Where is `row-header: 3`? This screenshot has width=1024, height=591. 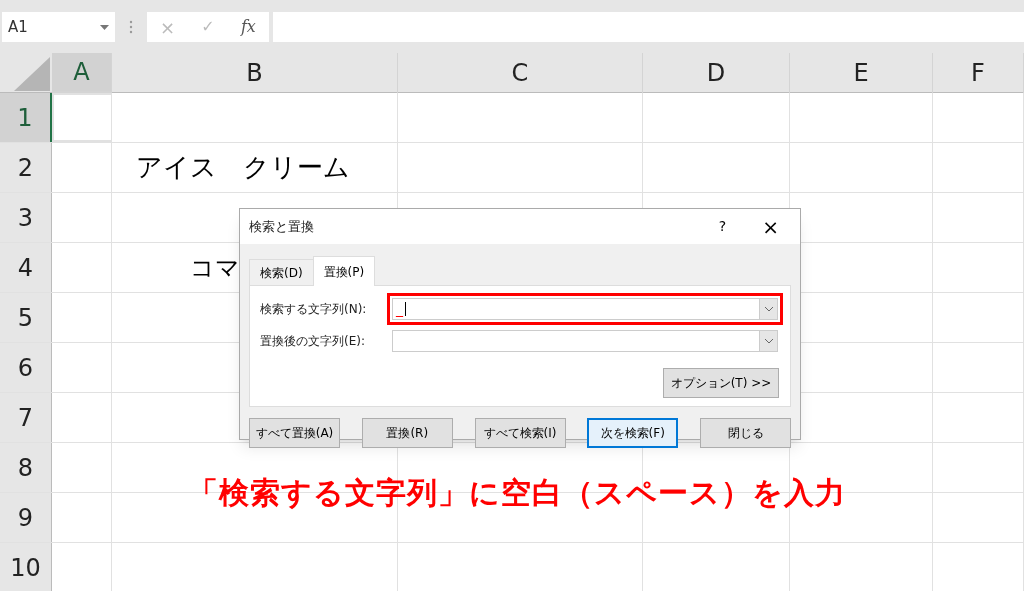
row-header: 3 is located at coordinates (26, 217).